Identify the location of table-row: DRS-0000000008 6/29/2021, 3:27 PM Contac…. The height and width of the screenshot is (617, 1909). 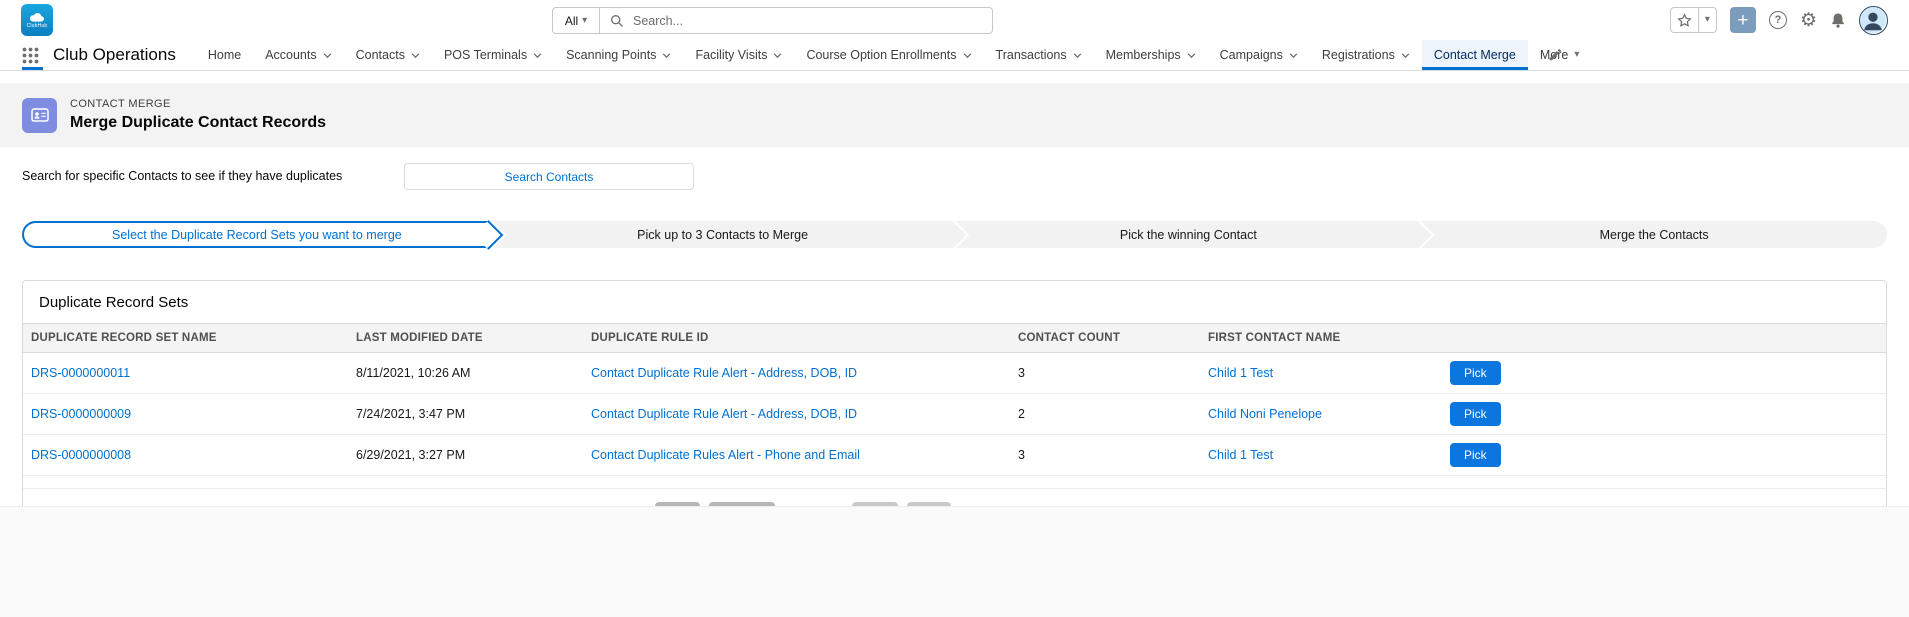
(954, 455).